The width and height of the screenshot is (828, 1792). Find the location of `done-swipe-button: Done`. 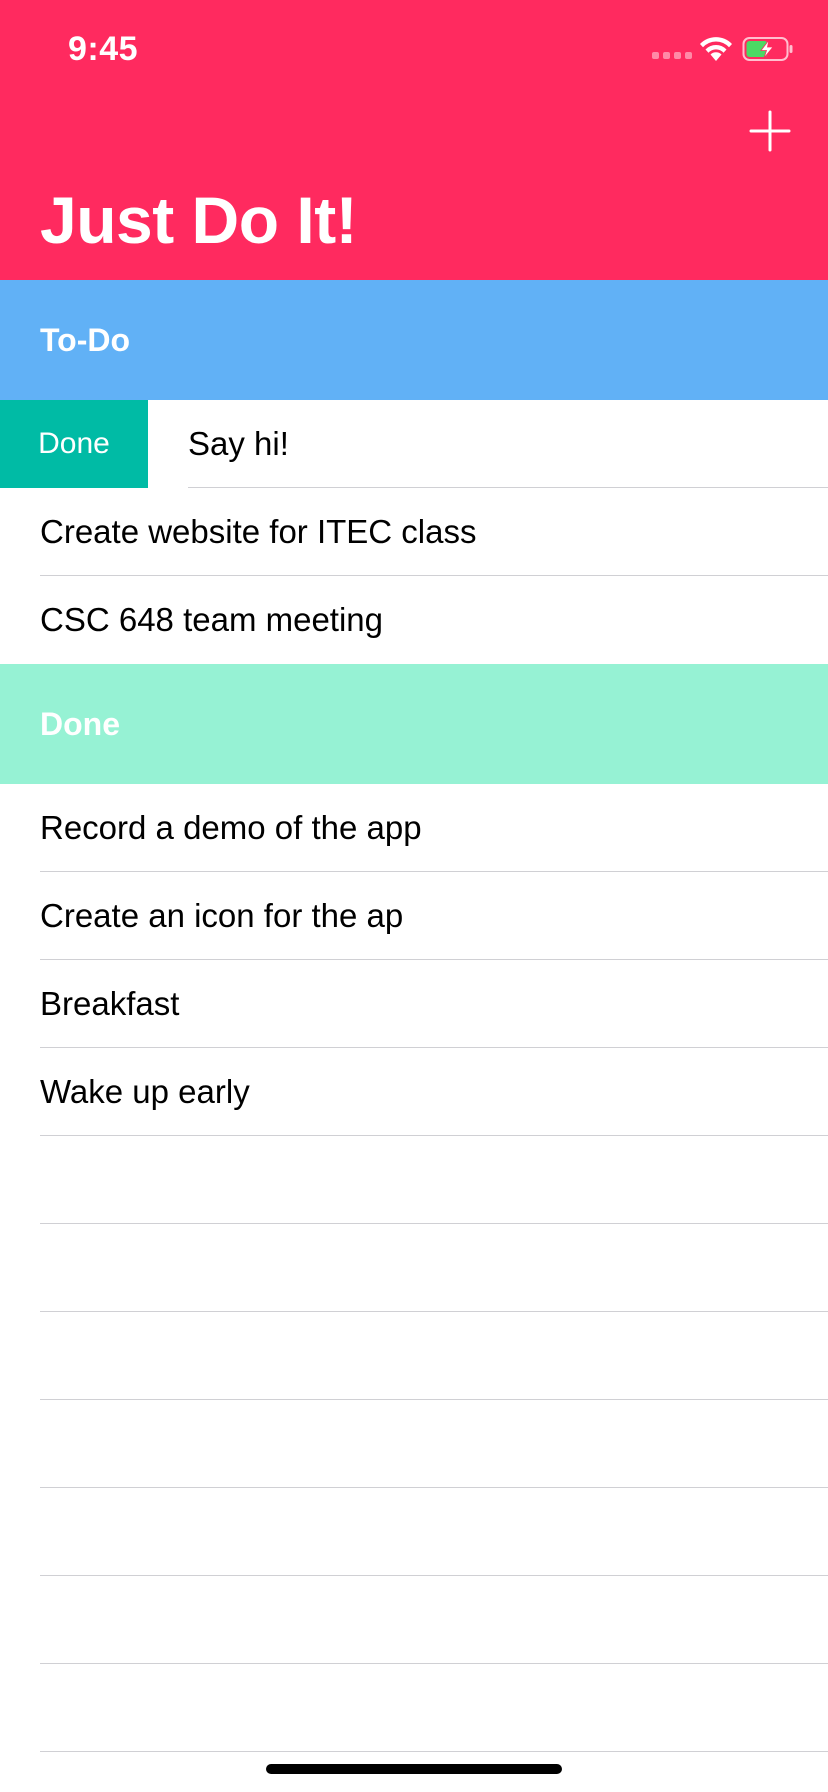

done-swipe-button: Done is located at coordinates (74, 444).